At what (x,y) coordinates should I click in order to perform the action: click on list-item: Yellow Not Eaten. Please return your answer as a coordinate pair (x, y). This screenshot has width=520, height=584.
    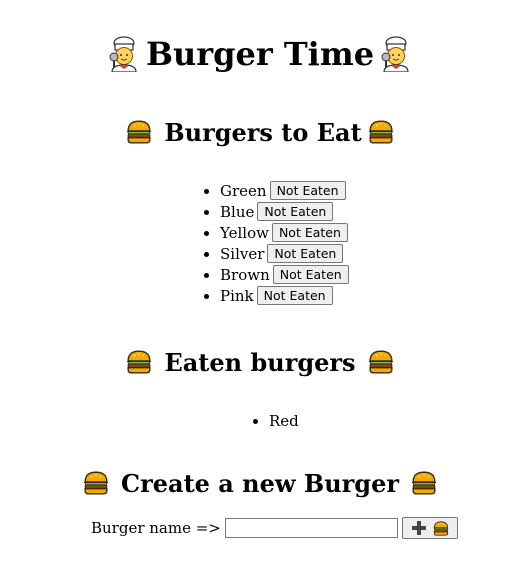
    Looking at the image, I should click on (276, 233).